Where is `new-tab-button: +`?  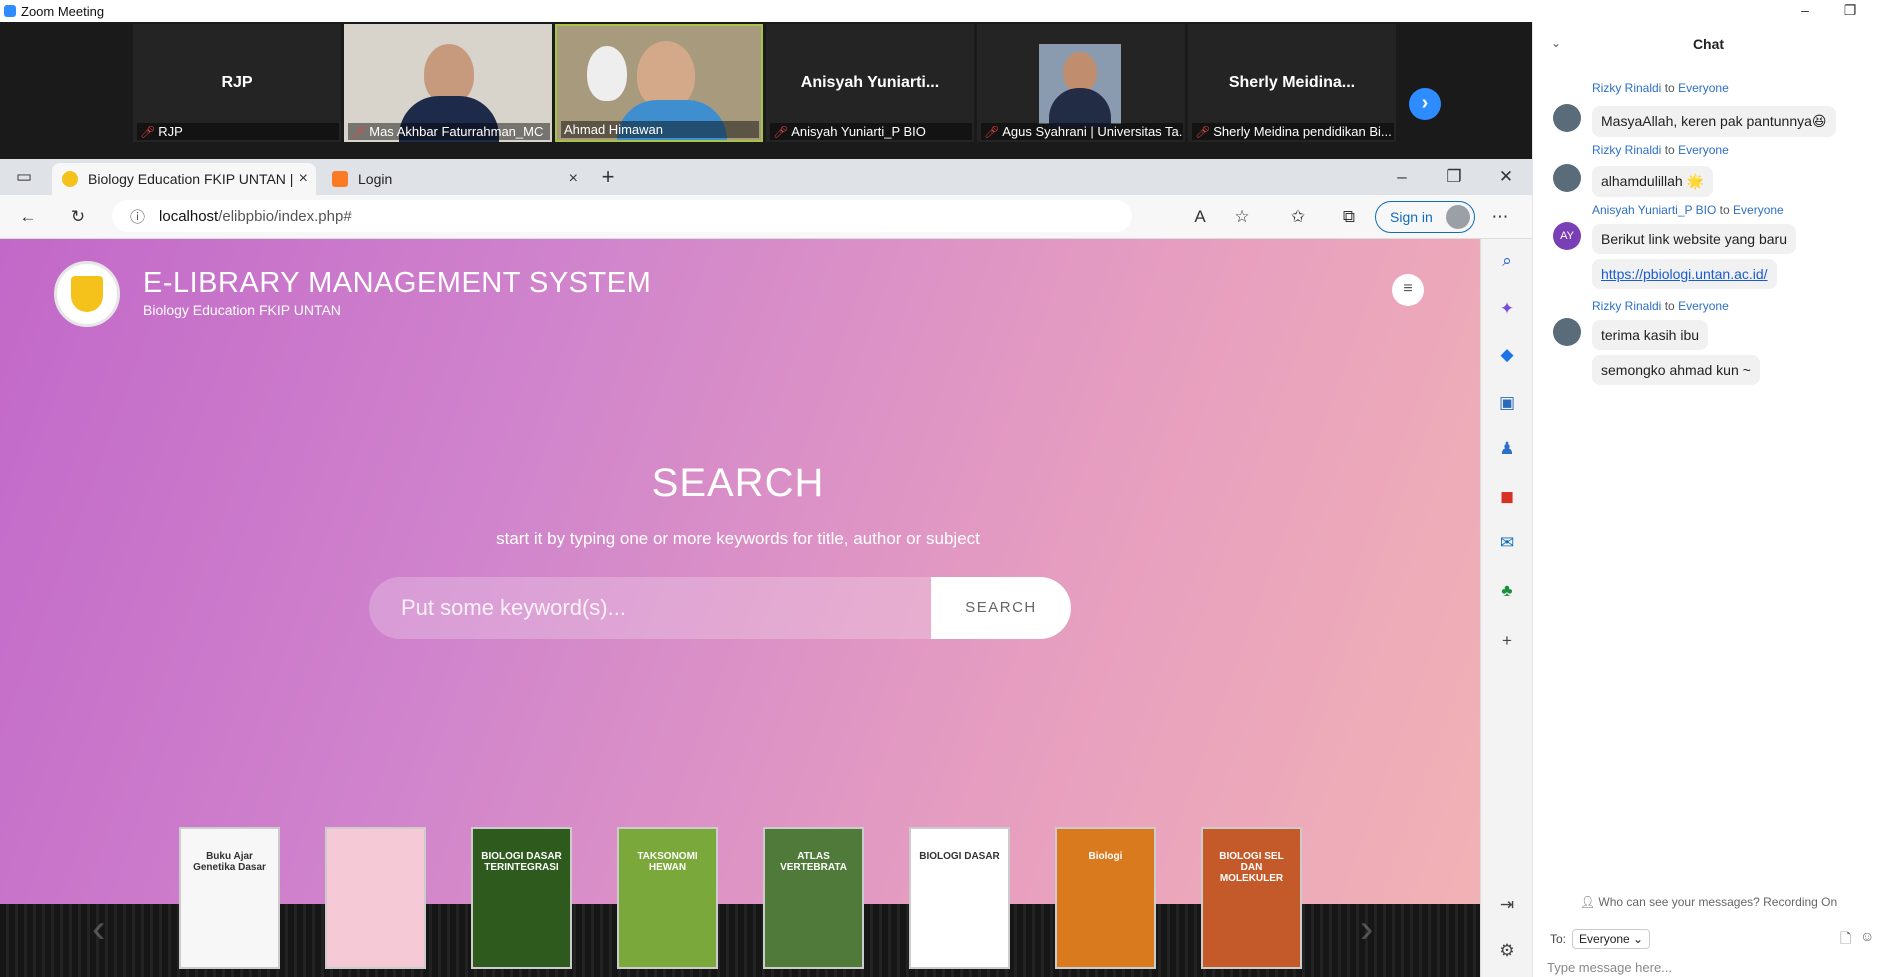
new-tab-button: + is located at coordinates (608, 177).